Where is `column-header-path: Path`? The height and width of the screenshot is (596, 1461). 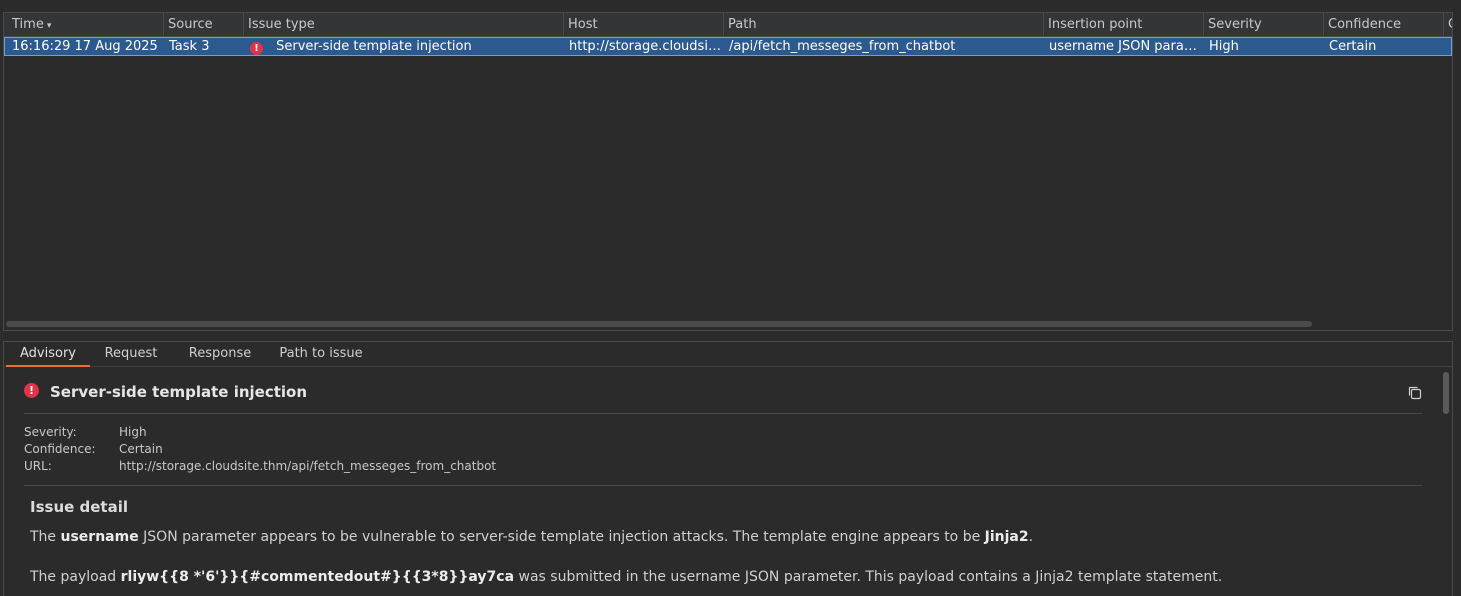
column-header-path: Path is located at coordinates (884, 25).